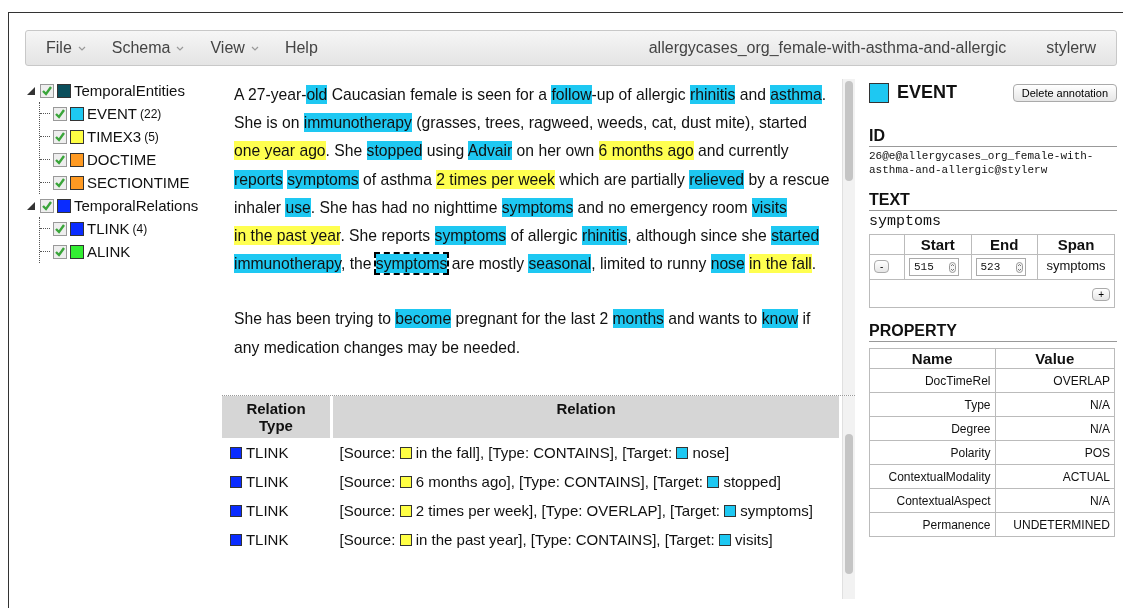  I want to click on event-annotation: nose, so click(727, 264).